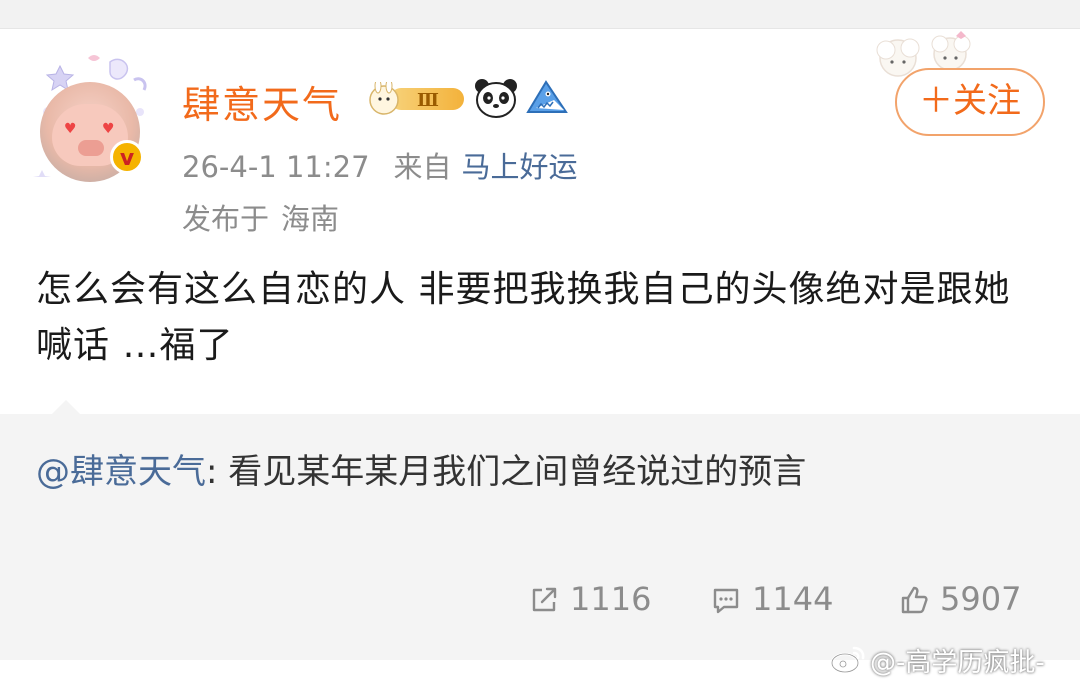  Describe the element at coordinates (520, 167) in the screenshot. I see `post-source-link: 马上好运` at that location.